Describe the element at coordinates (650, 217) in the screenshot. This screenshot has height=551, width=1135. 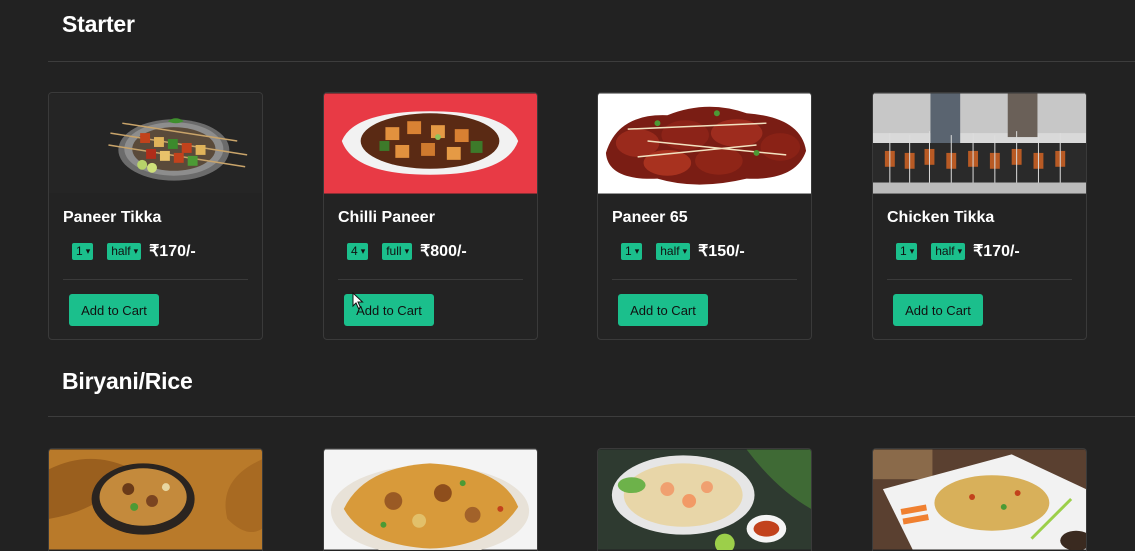
I see `item-name: Paneer 65` at that location.